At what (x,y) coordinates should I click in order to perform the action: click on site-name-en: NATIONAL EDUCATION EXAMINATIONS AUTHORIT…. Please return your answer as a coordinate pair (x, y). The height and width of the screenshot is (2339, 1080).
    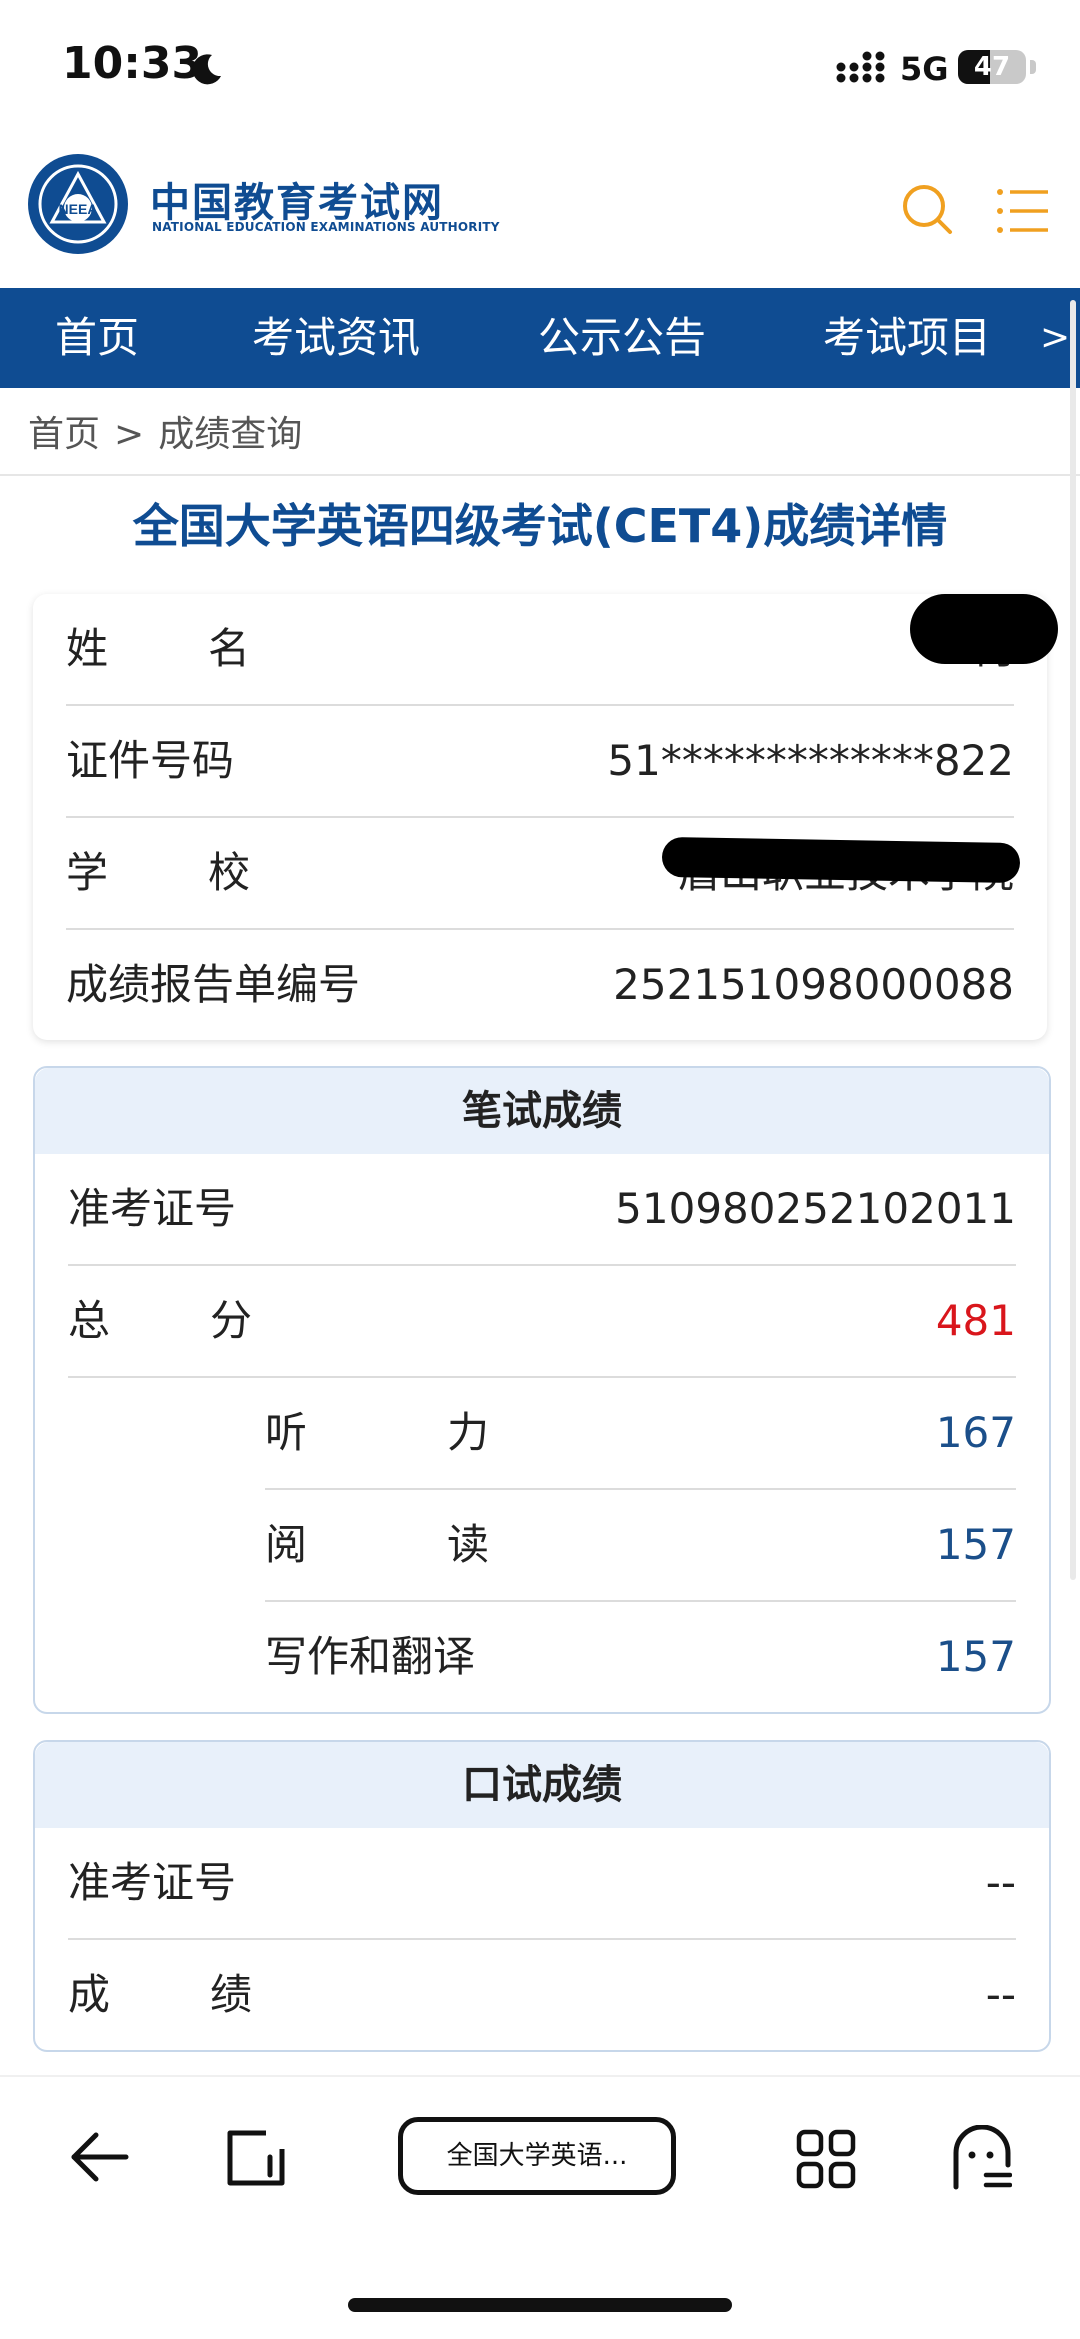
    Looking at the image, I should click on (326, 227).